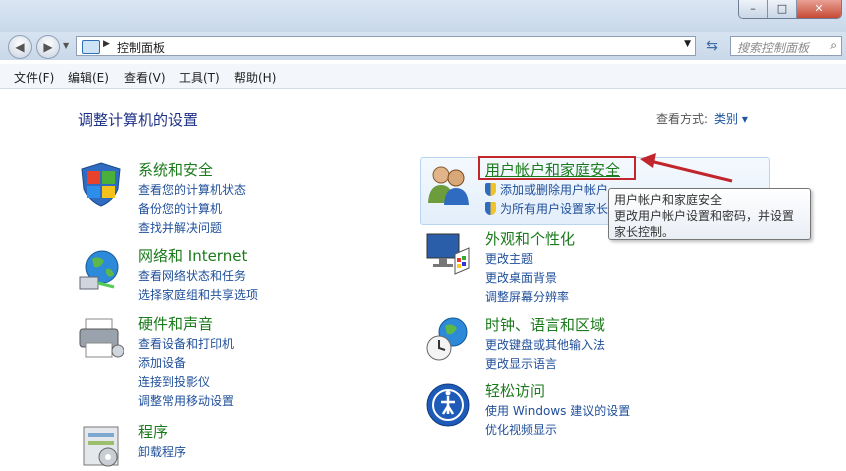 This screenshot has height=471, width=846. Describe the element at coordinates (704, 224) in the screenshot. I see `tooltip-description: 更改用户帐户设置和密码，并设置家长控制。` at that location.